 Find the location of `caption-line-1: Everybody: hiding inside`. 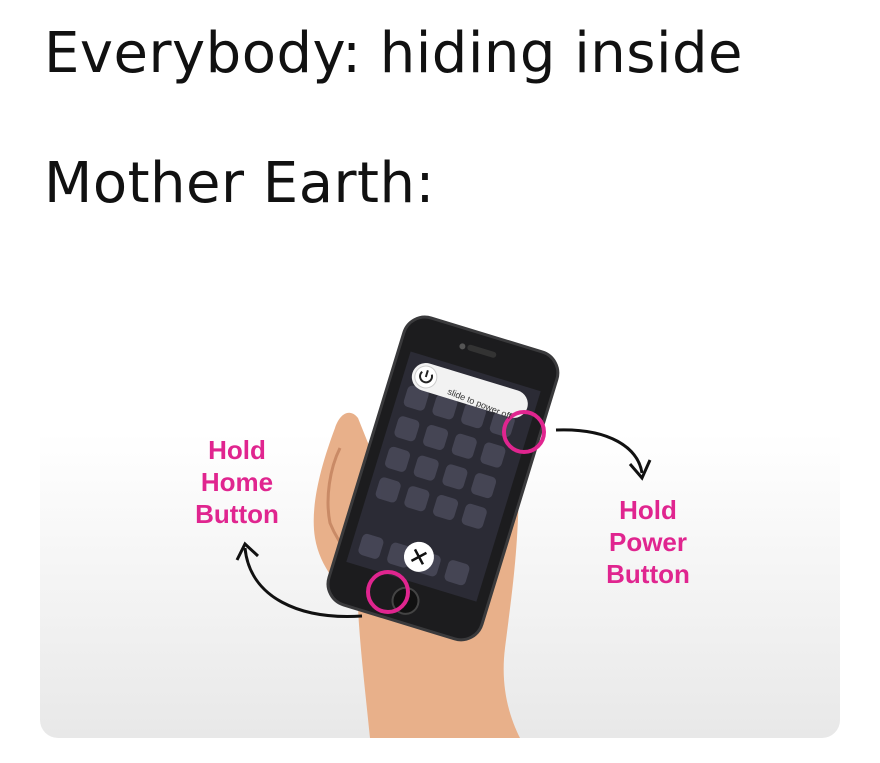

caption-line-1: Everybody: hiding inside is located at coordinates (394, 53).